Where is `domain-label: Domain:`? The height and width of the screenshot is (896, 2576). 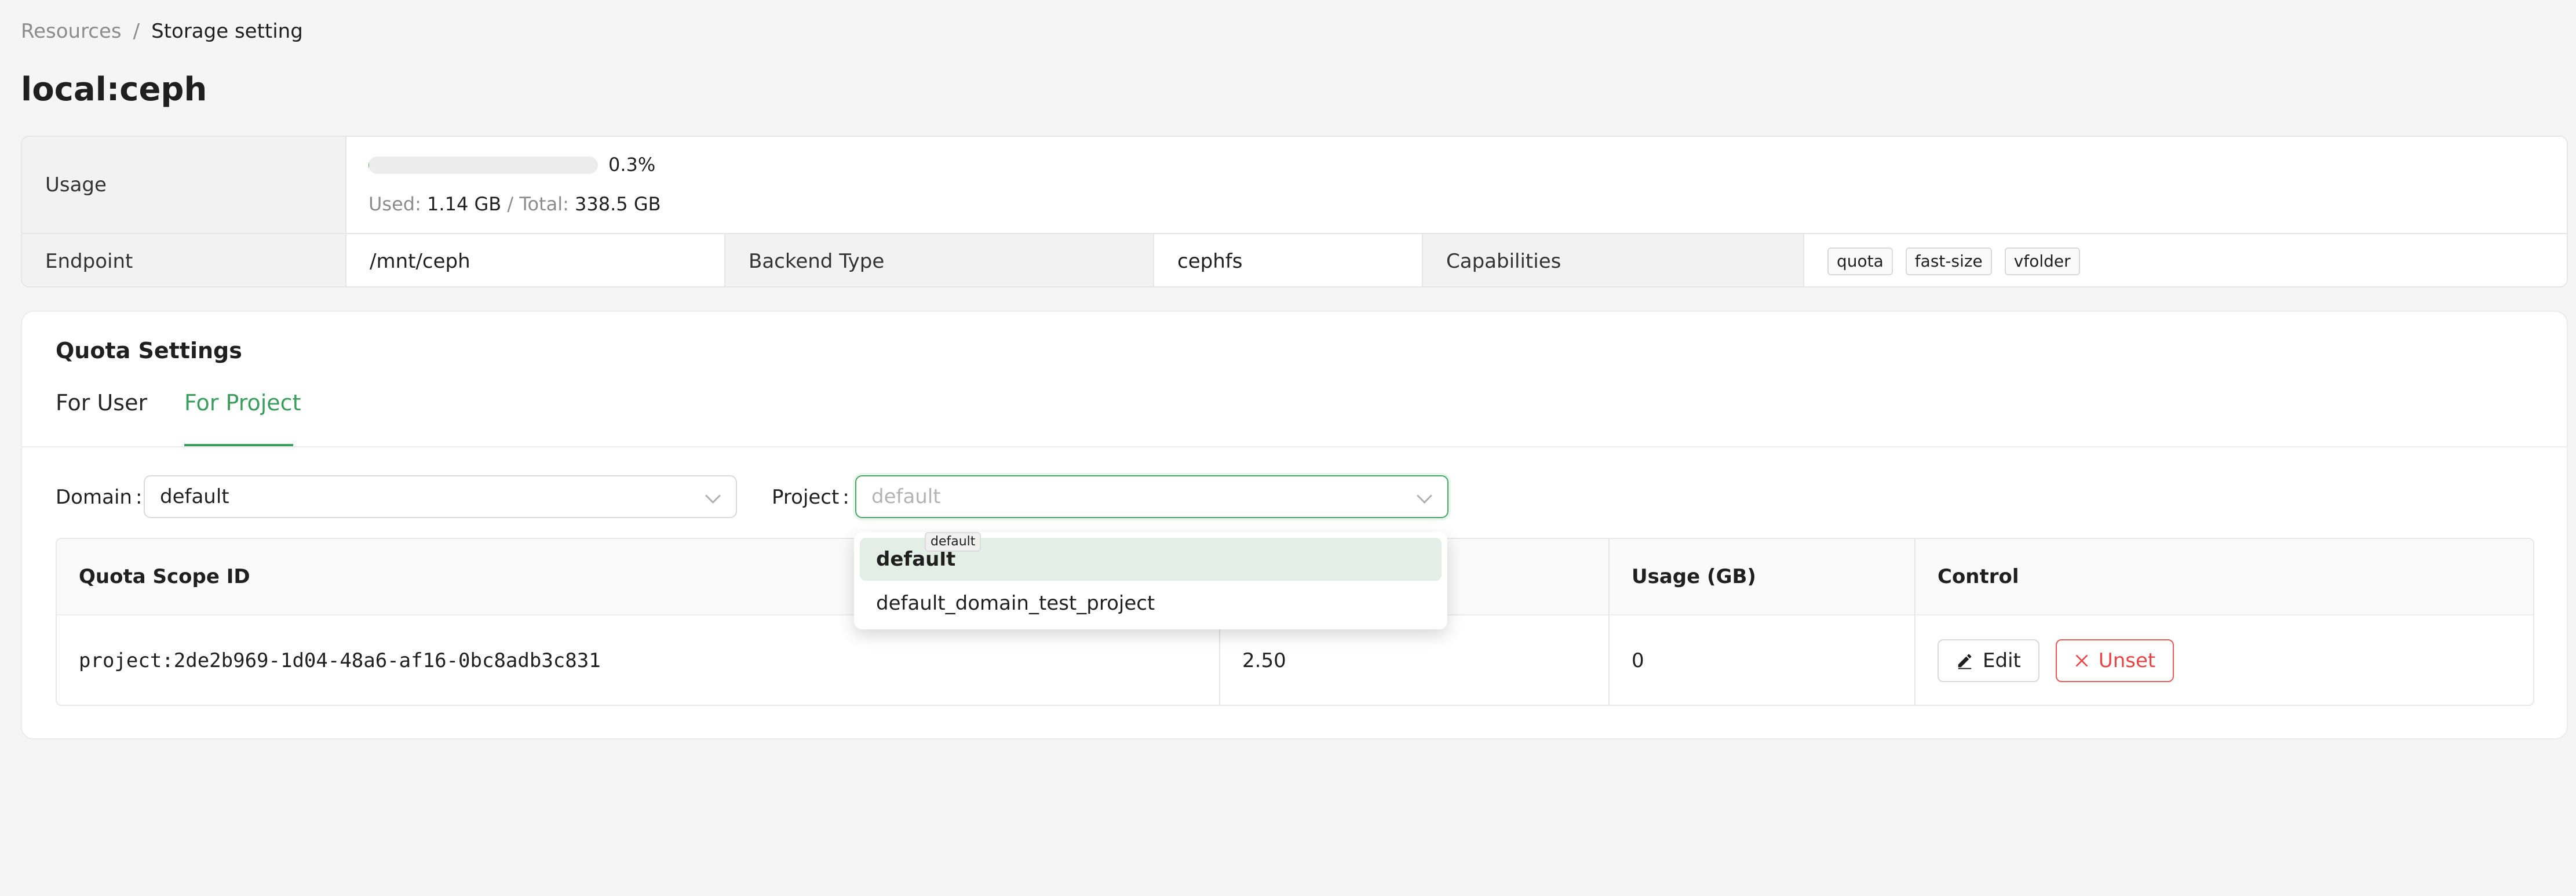 domain-label: Domain: is located at coordinates (99, 497).